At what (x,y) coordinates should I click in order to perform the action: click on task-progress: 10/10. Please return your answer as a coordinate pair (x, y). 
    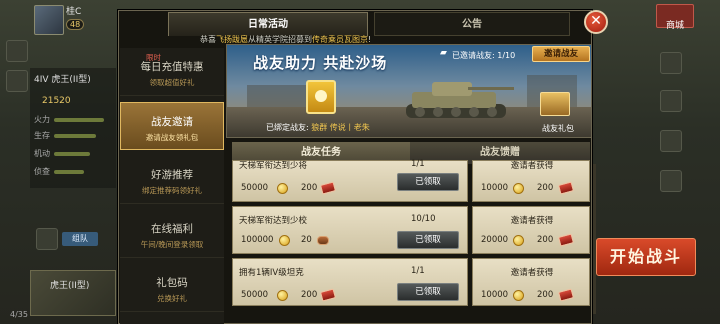
    Looking at the image, I should click on (423, 219).